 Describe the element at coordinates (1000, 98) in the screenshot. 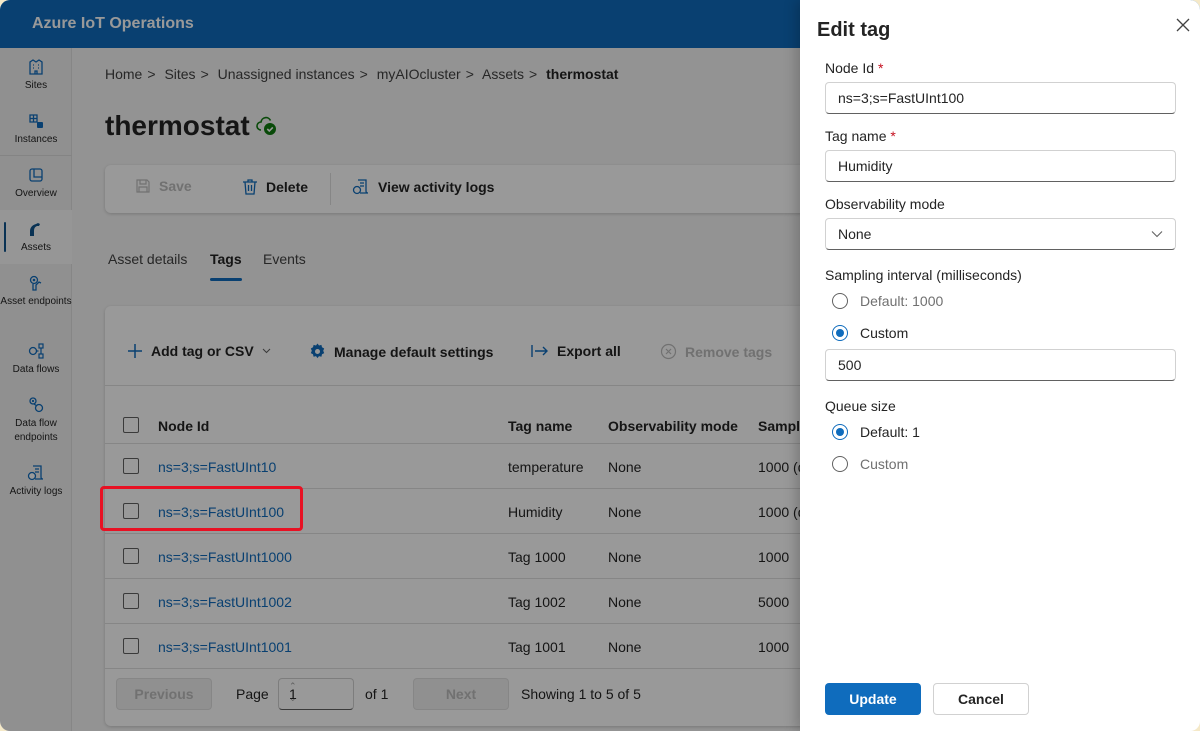

I see `node-id-input: ns=3;s=FastUInt100` at that location.